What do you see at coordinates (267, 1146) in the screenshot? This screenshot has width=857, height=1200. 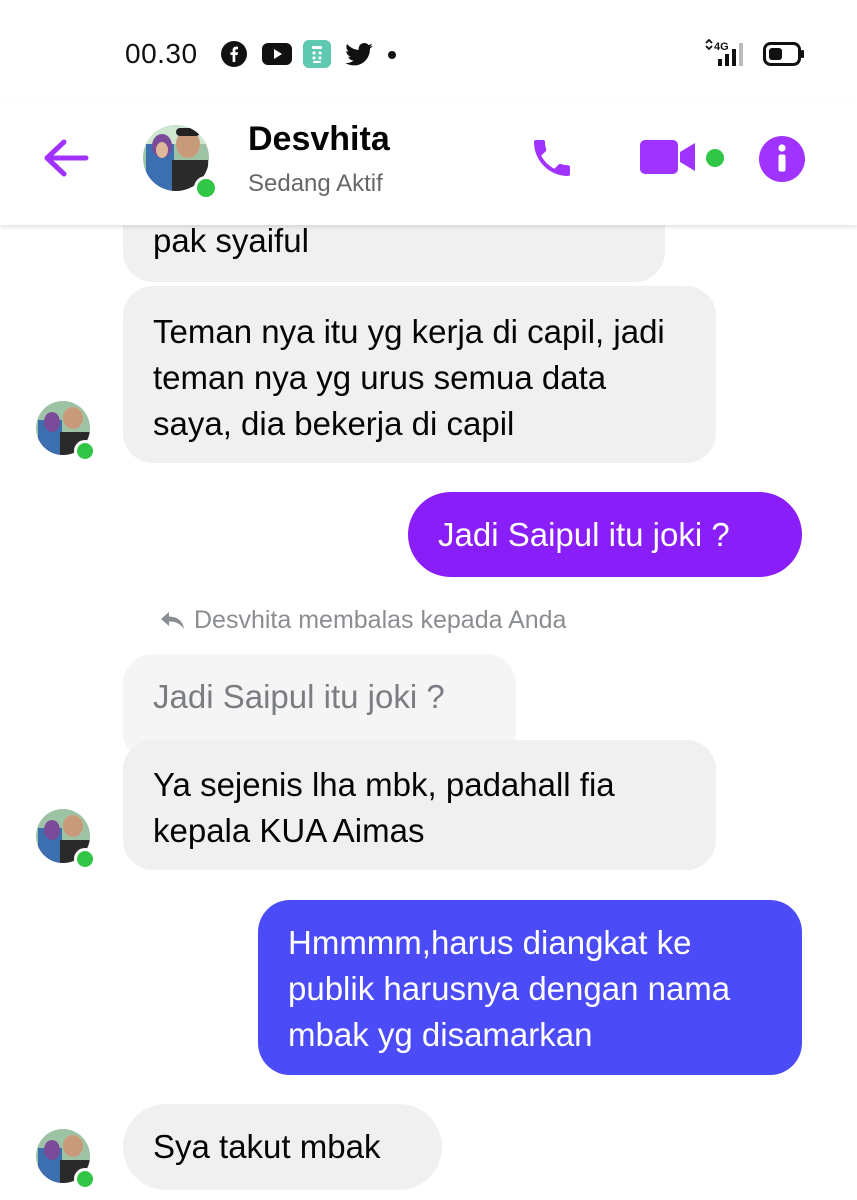 I see `message-text: Sya takut mbak` at bounding box center [267, 1146].